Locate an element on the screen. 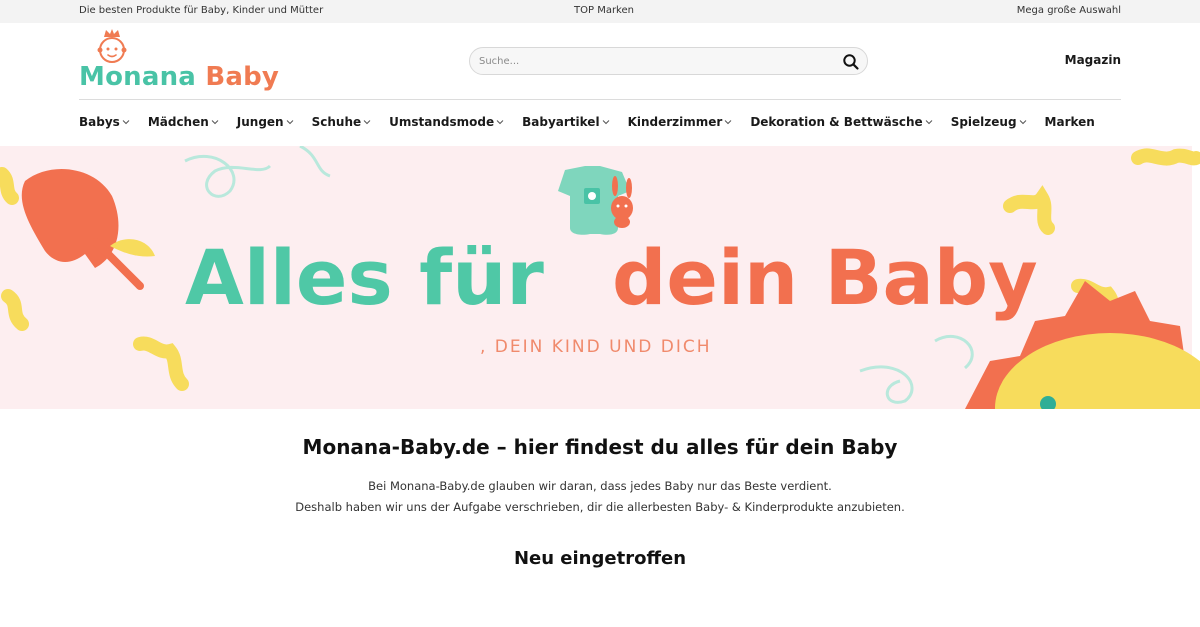  nav-item-1: Mädchen is located at coordinates (183, 122).